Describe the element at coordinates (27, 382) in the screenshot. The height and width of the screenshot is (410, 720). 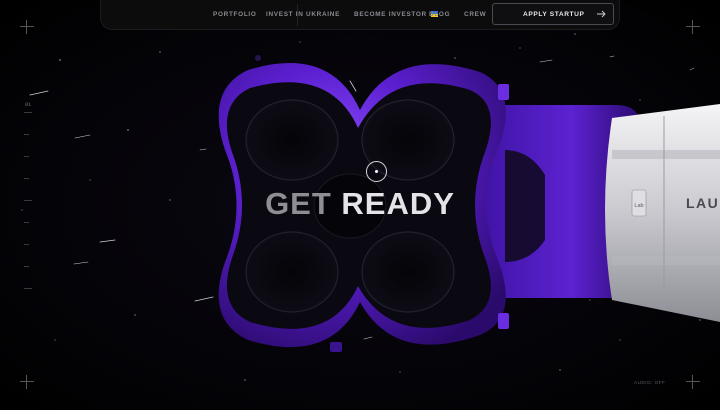
I see `corner-mark-bottom-left` at that location.